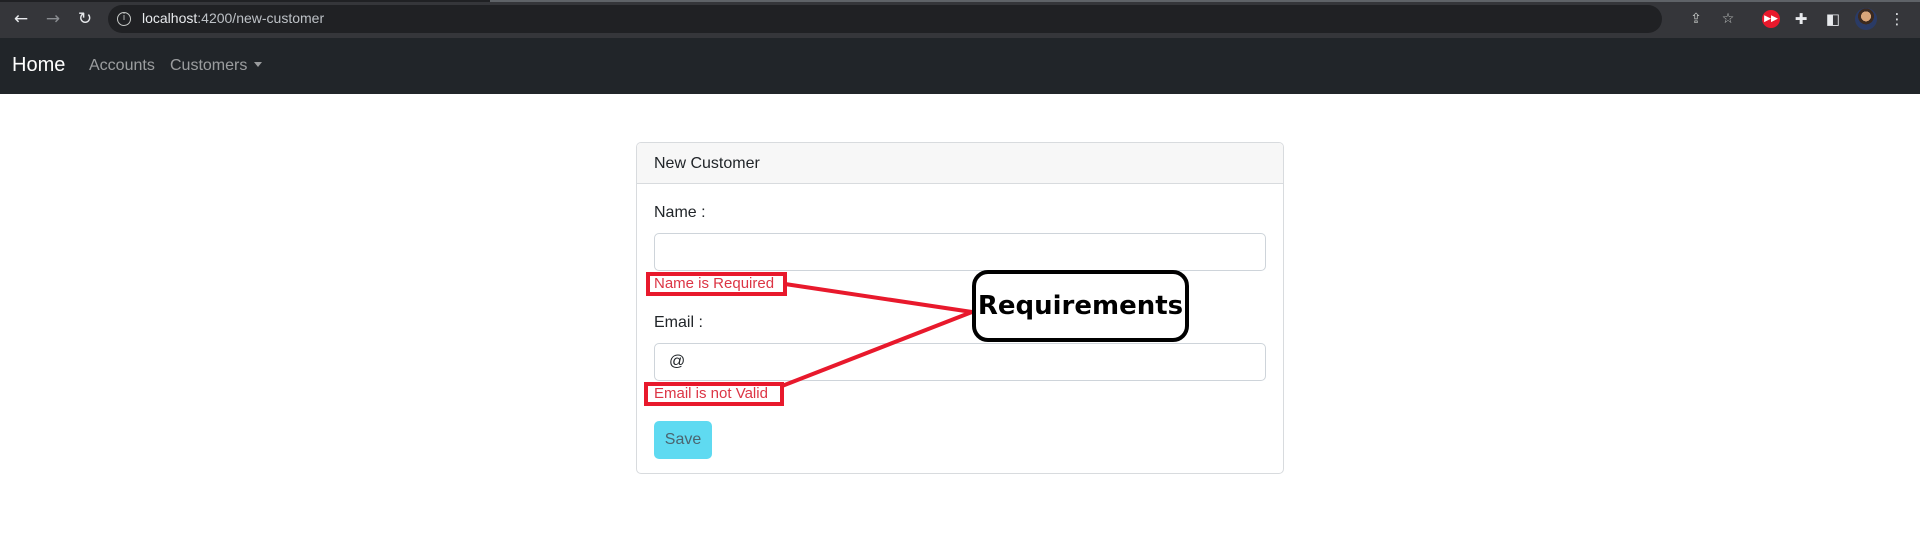  What do you see at coordinates (53, 19) in the screenshot?
I see `forward-arrow-icon: →` at bounding box center [53, 19].